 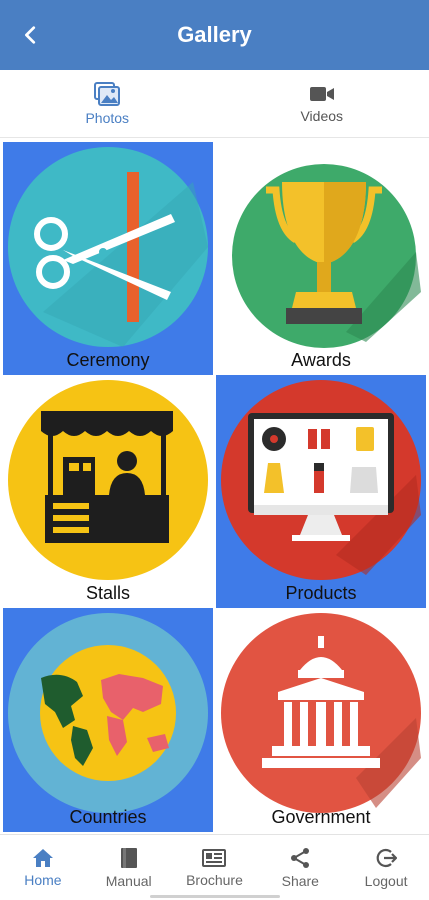 What do you see at coordinates (107, 593) in the screenshot?
I see `gallery-tile-label: Stalls` at bounding box center [107, 593].